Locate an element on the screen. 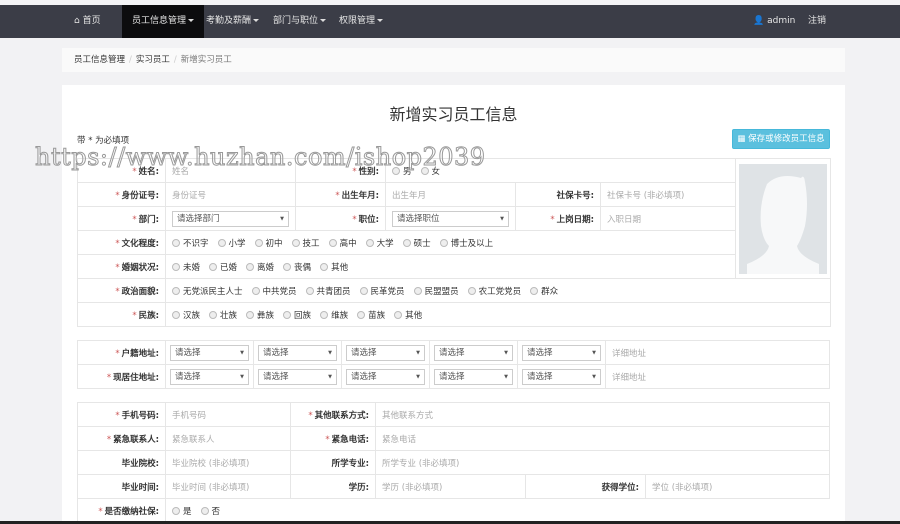 The image size is (900, 524). radio-option: 共青团员 is located at coordinates (328, 291).